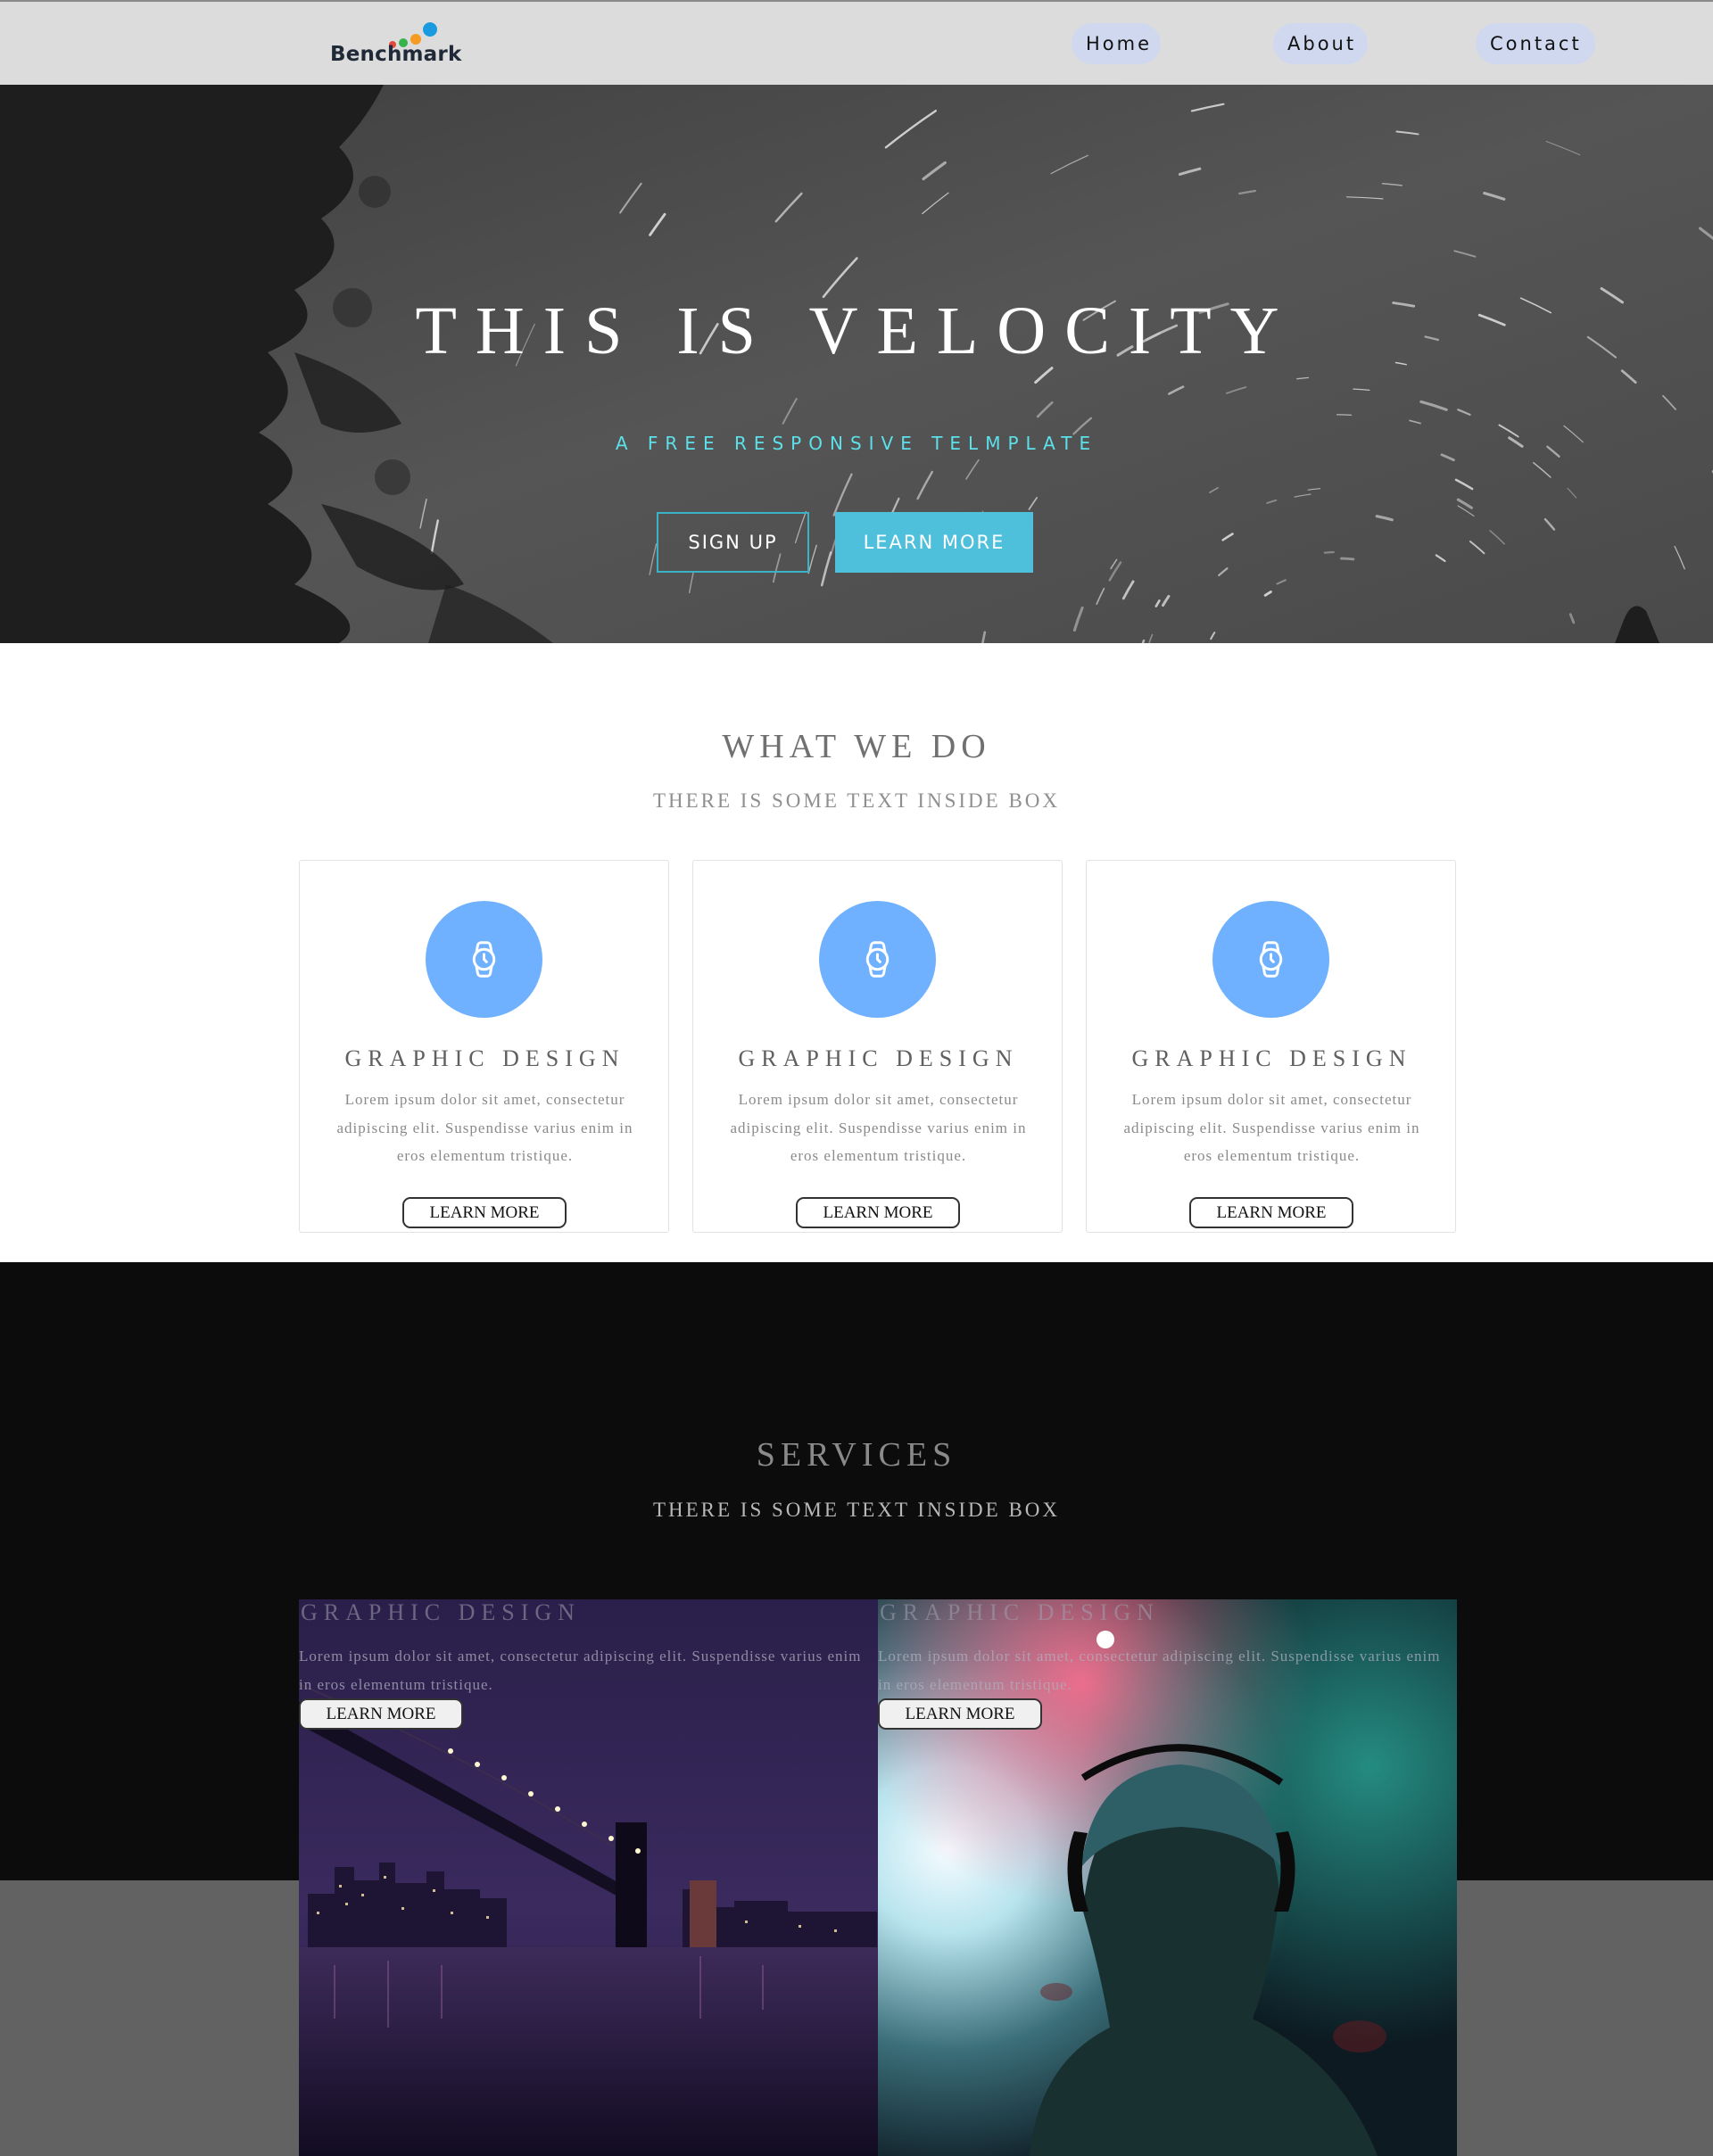 The image size is (1713, 2156). I want to click on what-we-do-subtitle: THERE IS SOME TEXT INSIDE BOX, so click(856, 801).